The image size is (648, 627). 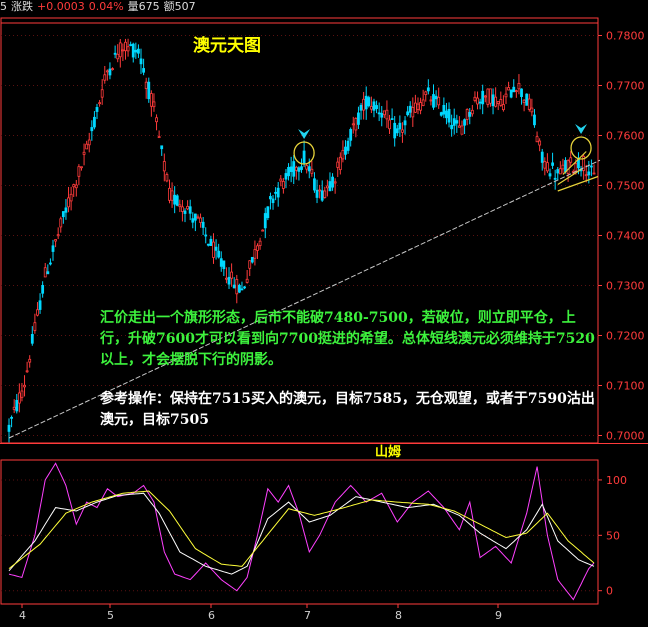 What do you see at coordinates (625, 286) in the screenshot?
I see `y-tick-label: 0.7300` at bounding box center [625, 286].